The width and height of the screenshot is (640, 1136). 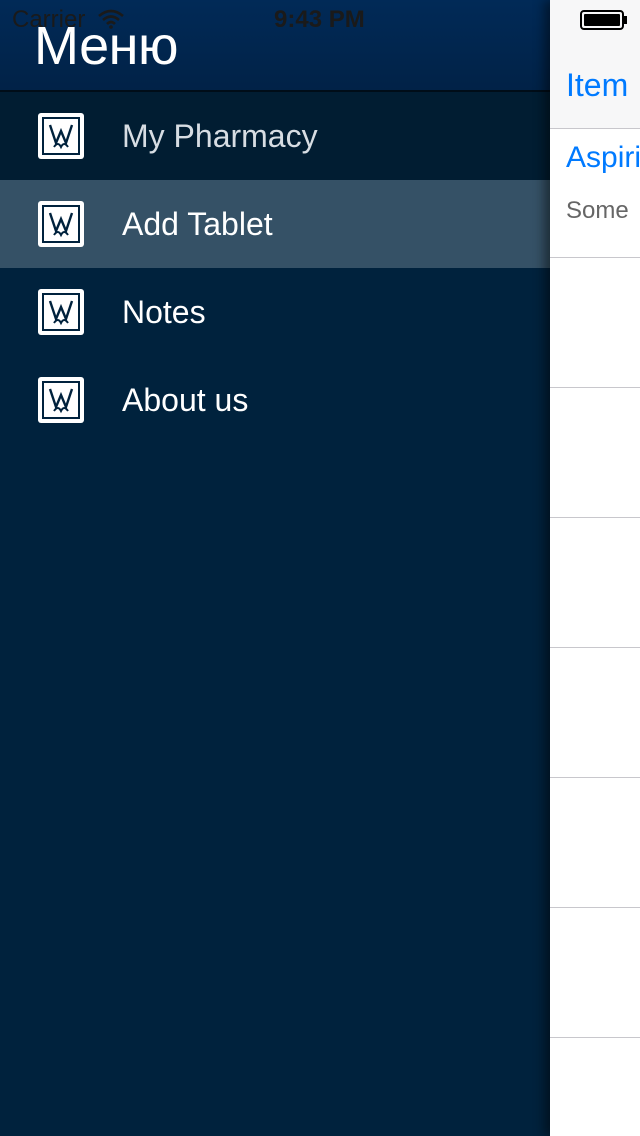 What do you see at coordinates (197, 224) in the screenshot?
I see `menu-item-label: Add Tablet` at bounding box center [197, 224].